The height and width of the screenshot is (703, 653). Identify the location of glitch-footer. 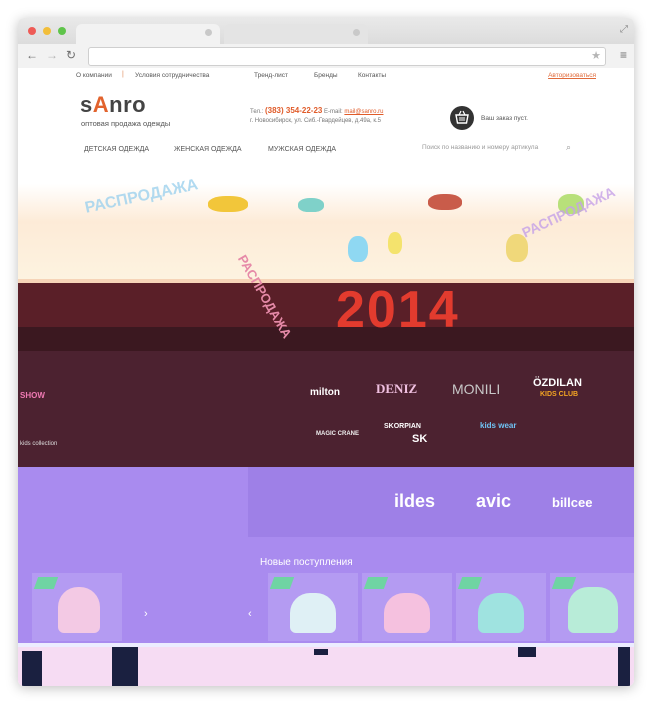
(326, 664).